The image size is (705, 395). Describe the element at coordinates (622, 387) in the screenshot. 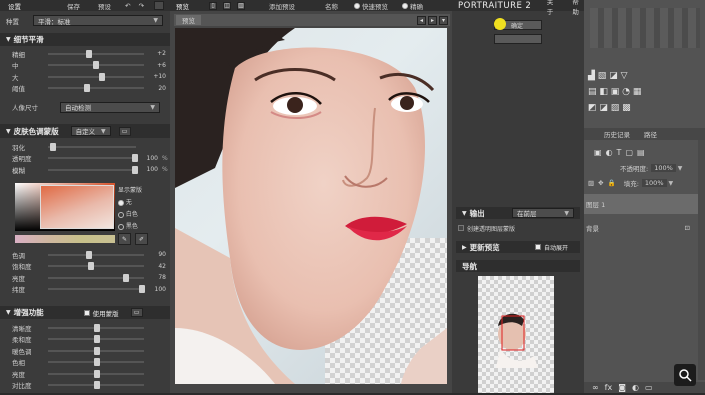

I see `mask-icon: ◙` at that location.